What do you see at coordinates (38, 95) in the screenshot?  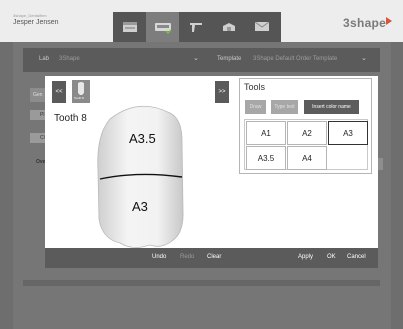 I see `general-tab: Gen` at bounding box center [38, 95].